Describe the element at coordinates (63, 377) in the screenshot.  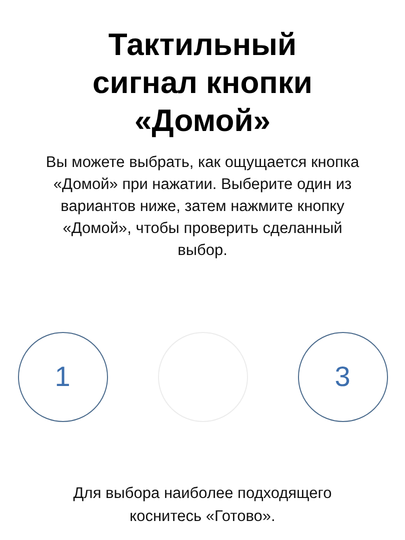
I see `option-circle: 1` at that location.